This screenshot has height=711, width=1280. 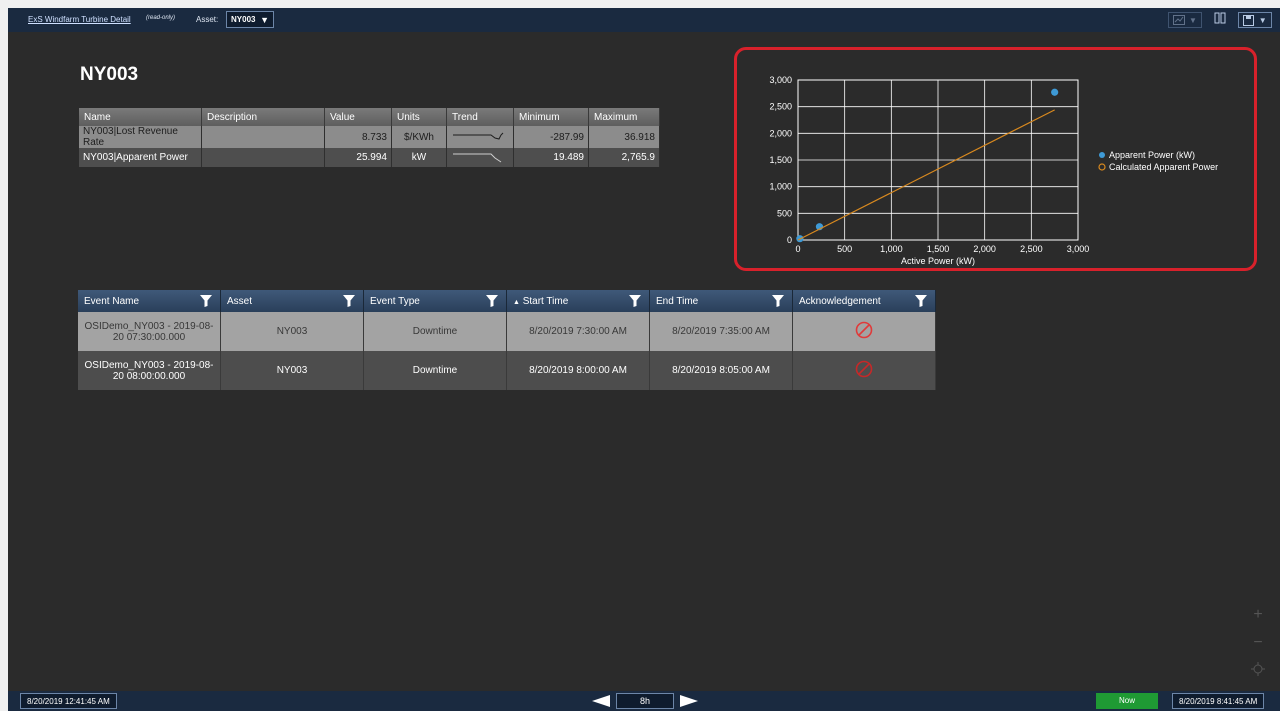 What do you see at coordinates (480, 117) in the screenshot?
I see `col-trend: Trend` at bounding box center [480, 117].